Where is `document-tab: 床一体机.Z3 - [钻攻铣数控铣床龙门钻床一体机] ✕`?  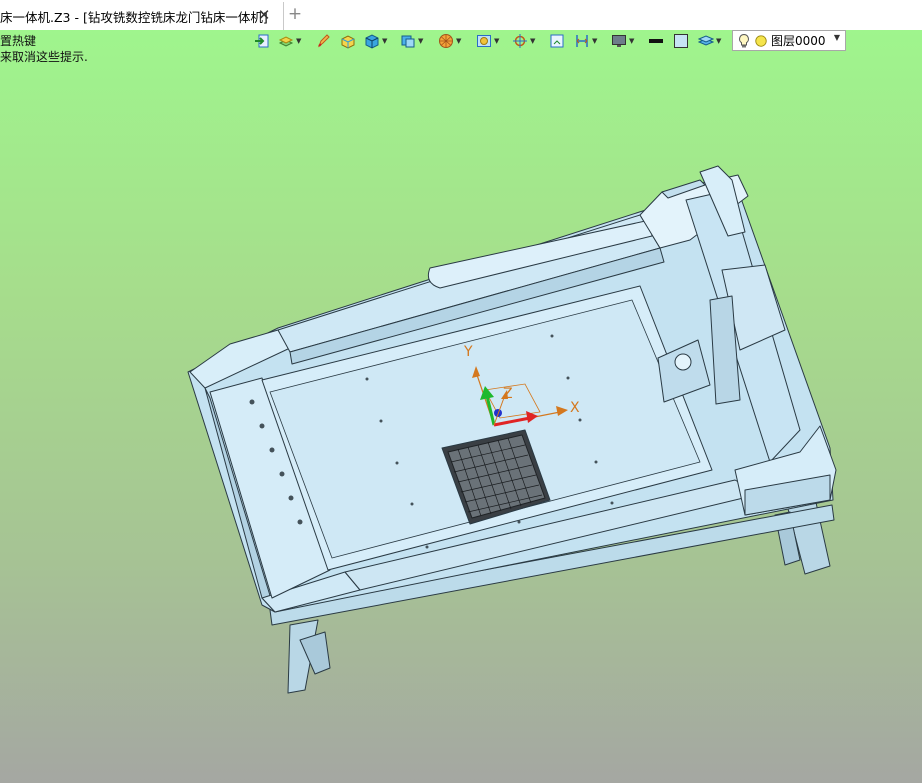
document-tab: 床一体机.Z3 - [钻攻铣数控铣床龙门钻床一体机] ✕ is located at coordinates (142, 16).